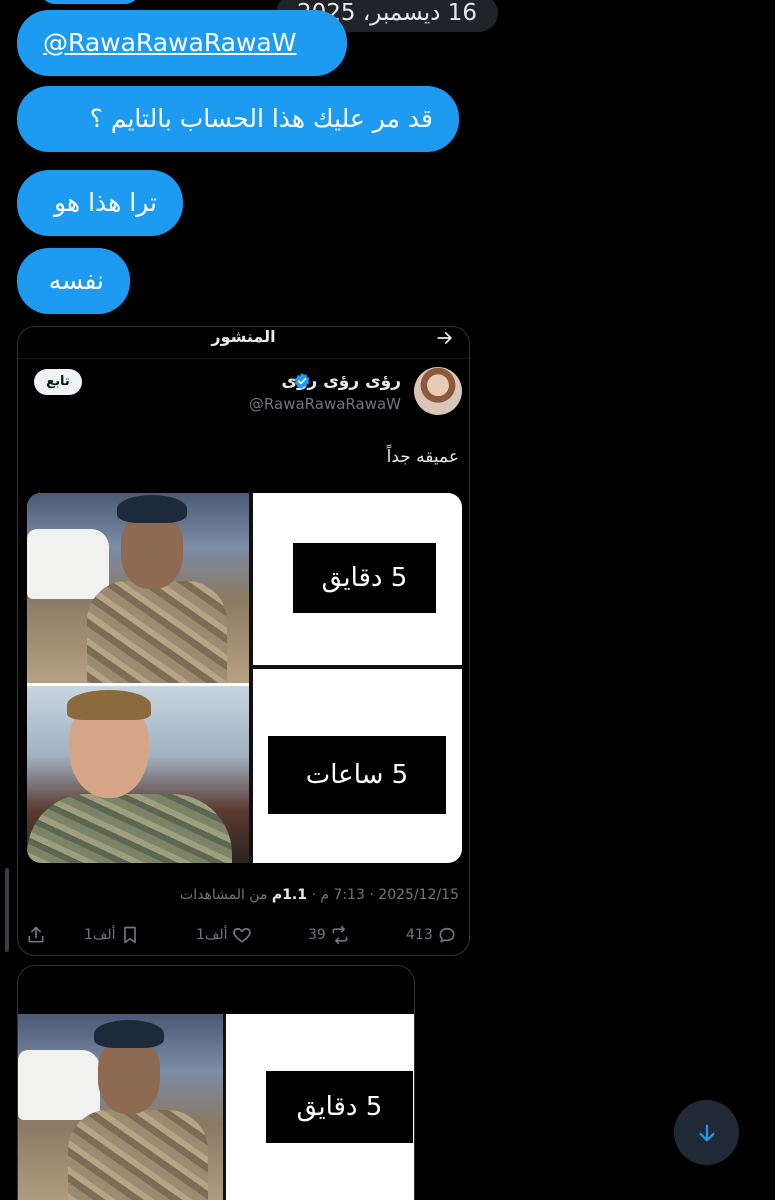  What do you see at coordinates (212, 935) in the screenshot?
I see `like-count: 1ألف` at bounding box center [212, 935].